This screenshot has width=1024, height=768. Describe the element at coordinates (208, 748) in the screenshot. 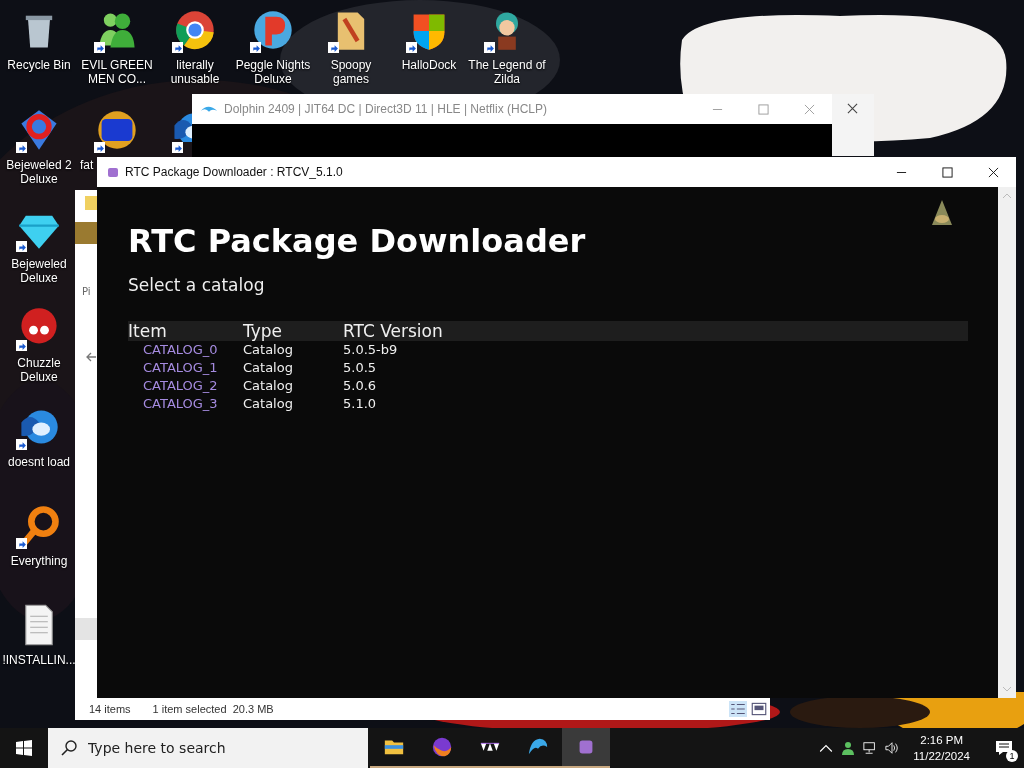

I see `search-field: Type here to search` at that location.